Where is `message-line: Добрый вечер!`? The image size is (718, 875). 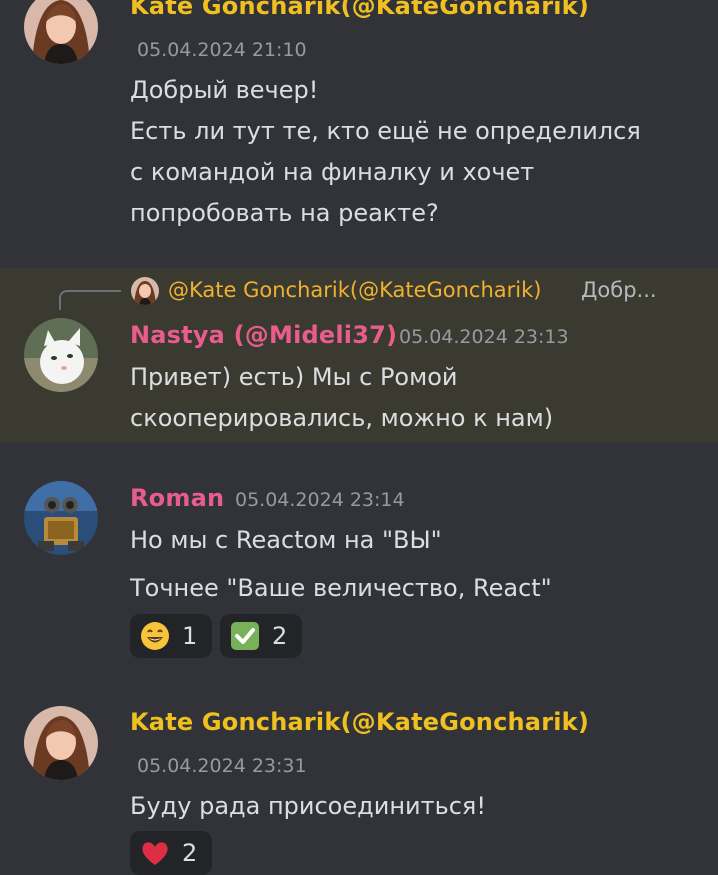 message-line: Добрый вечер! is located at coordinates (224, 90).